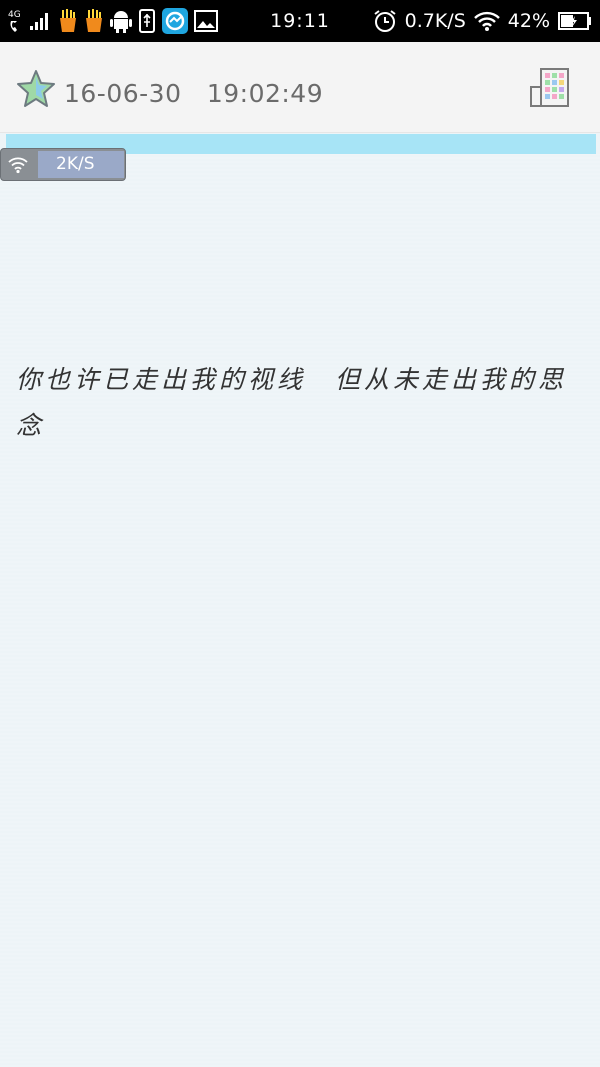  I want to click on note-date: 16-06-30, so click(123, 93).